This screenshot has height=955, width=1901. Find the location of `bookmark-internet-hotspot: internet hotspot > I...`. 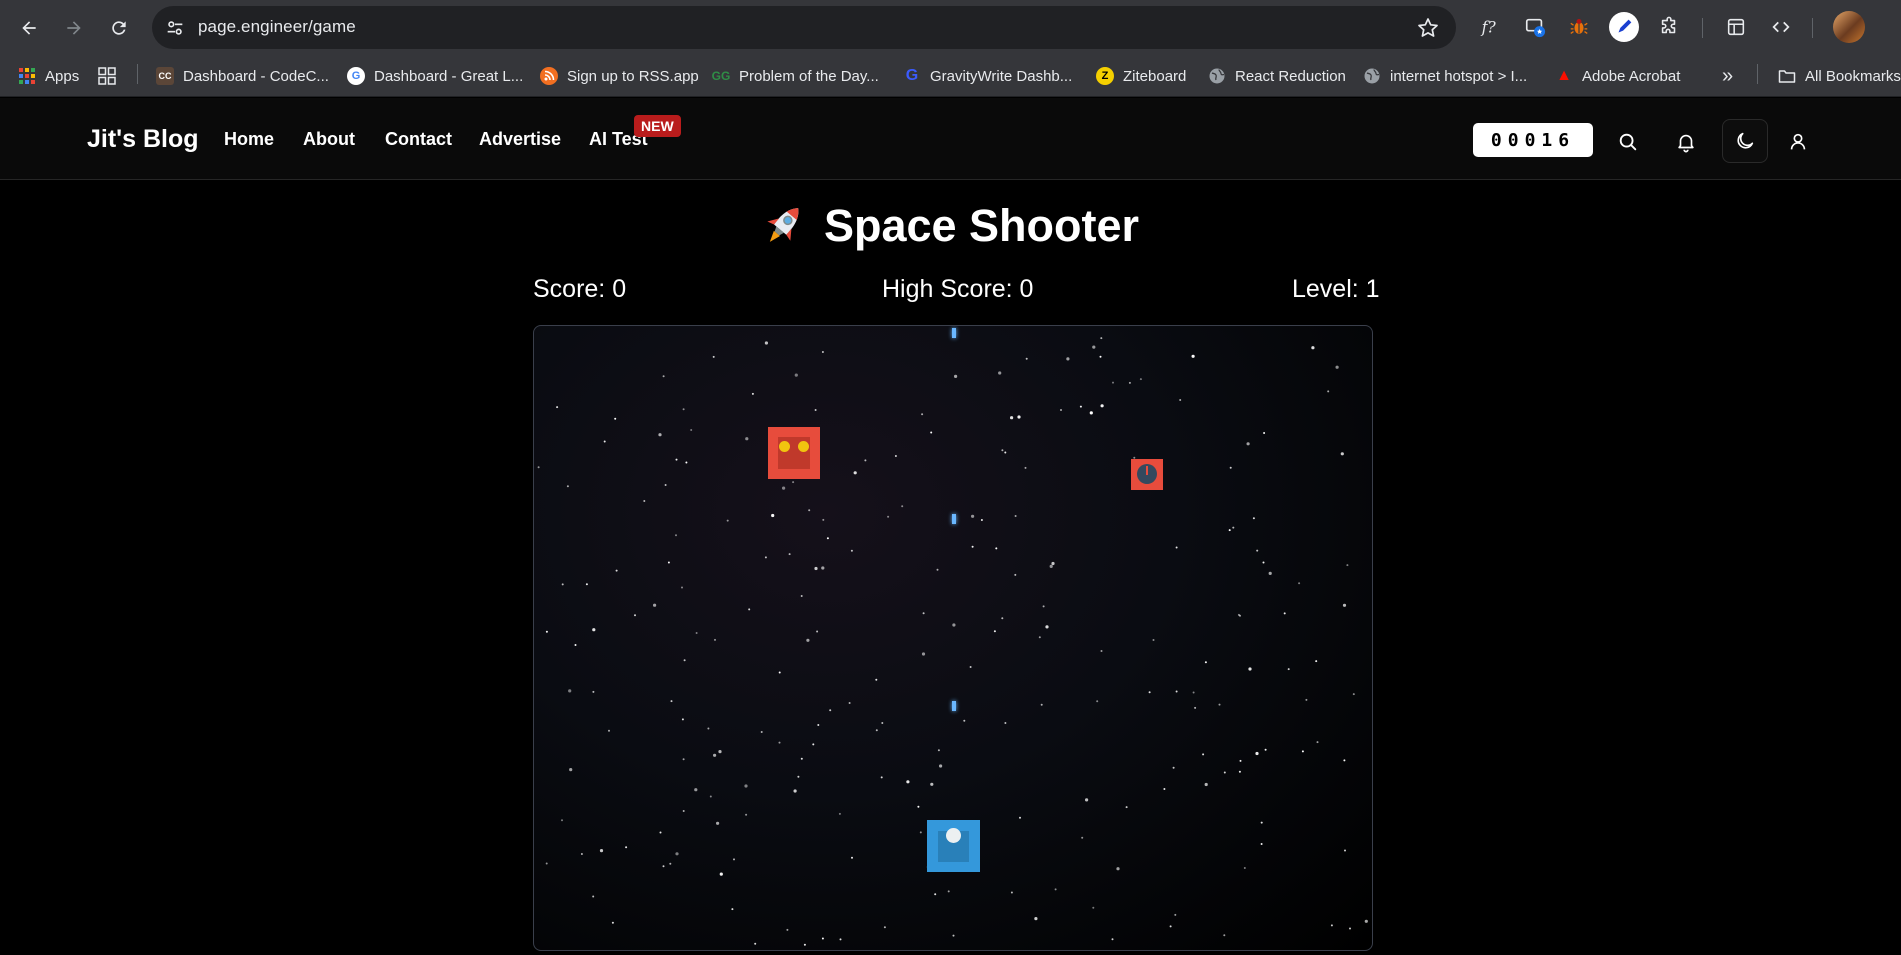

bookmark-internet-hotspot: internet hotspot > I... is located at coordinates (1445, 76).